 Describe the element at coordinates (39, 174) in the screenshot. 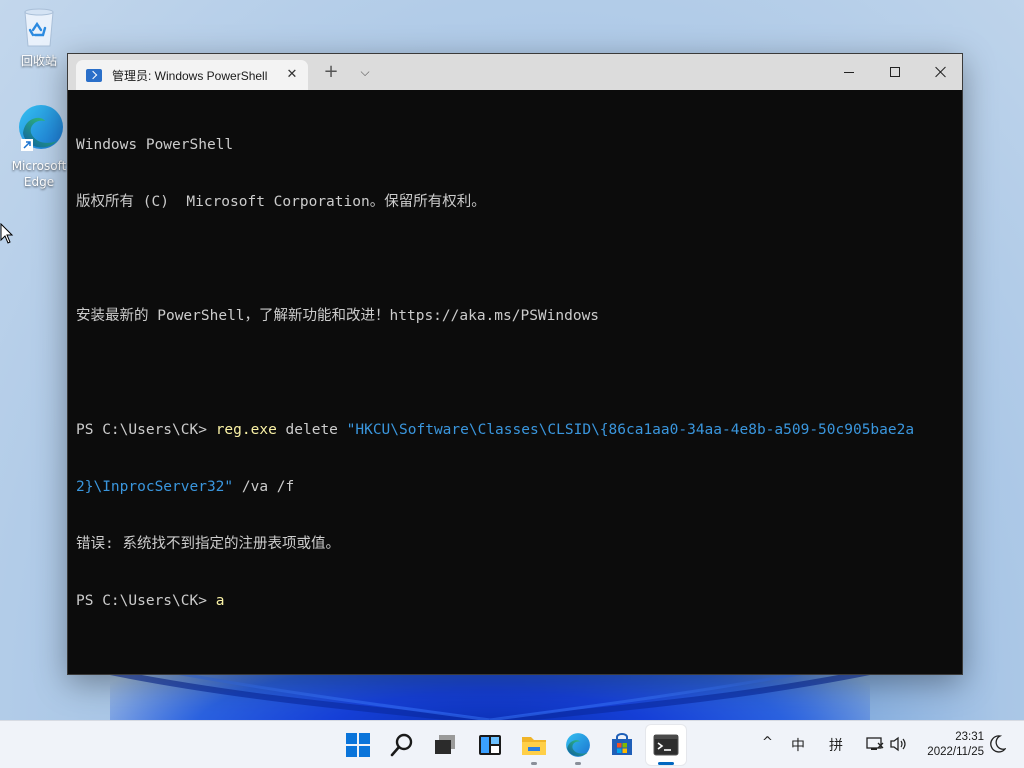

I see `edge-label: Microsoft Edge` at that location.